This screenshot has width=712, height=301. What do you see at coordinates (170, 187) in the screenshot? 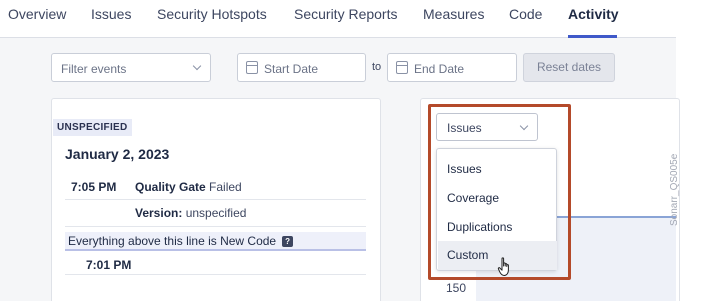
I see `event-label: Quality Gate` at bounding box center [170, 187].